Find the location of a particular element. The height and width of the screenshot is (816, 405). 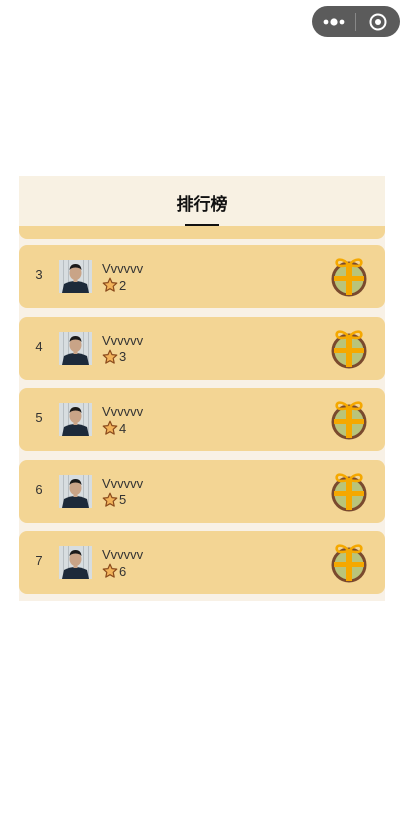

rank-number: 5 is located at coordinates (39, 417).